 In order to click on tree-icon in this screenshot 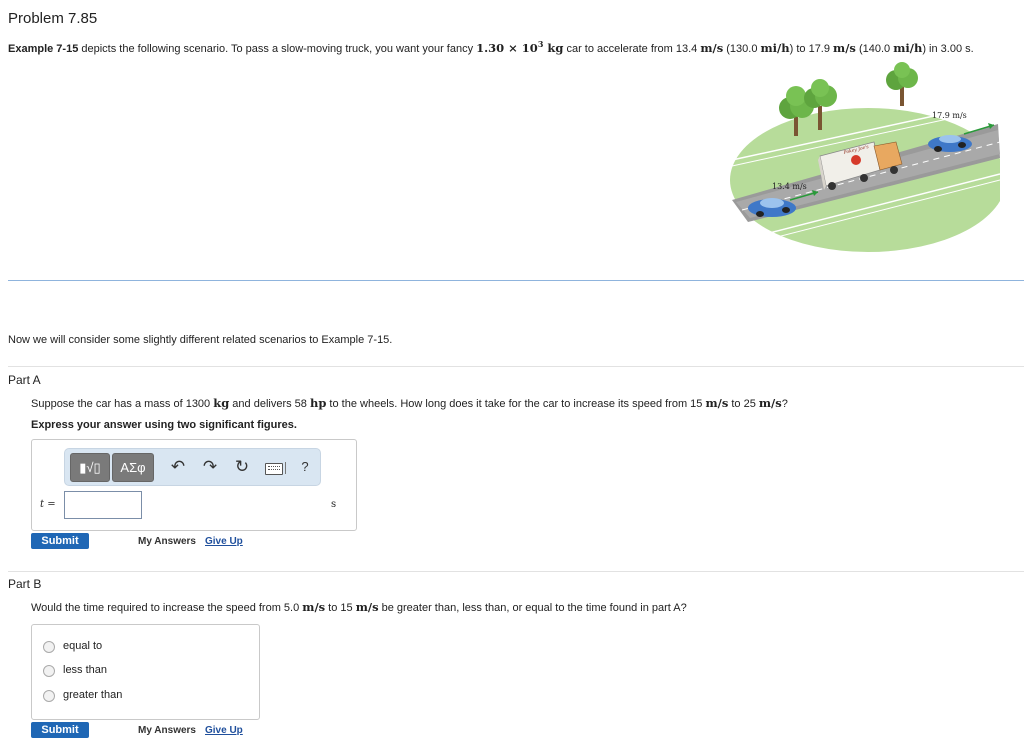, I will do `click(902, 84)`.